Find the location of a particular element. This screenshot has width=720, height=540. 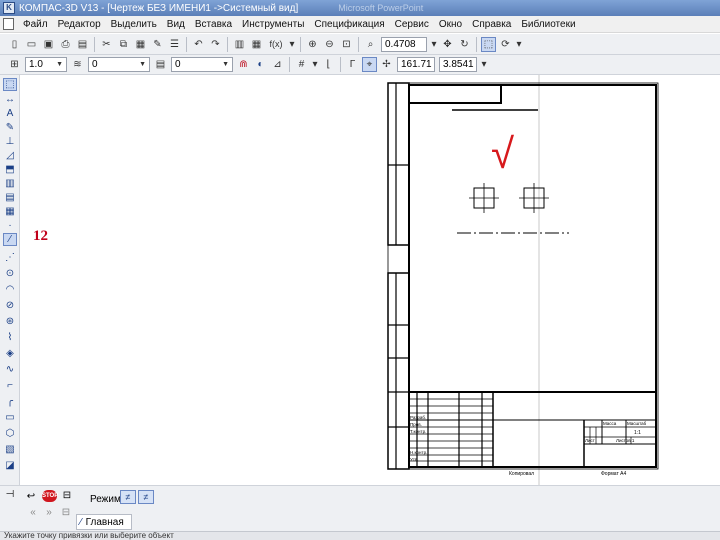

reports-panel-icon: ▦ is located at coordinates (10, 211).